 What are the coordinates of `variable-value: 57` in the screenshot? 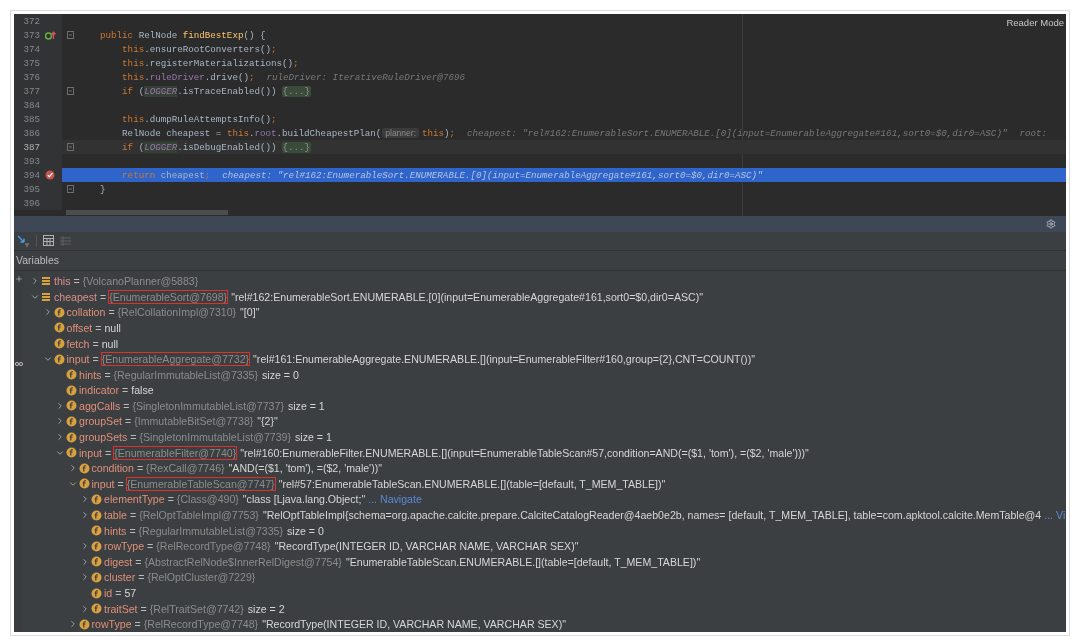 It's located at (130, 593).